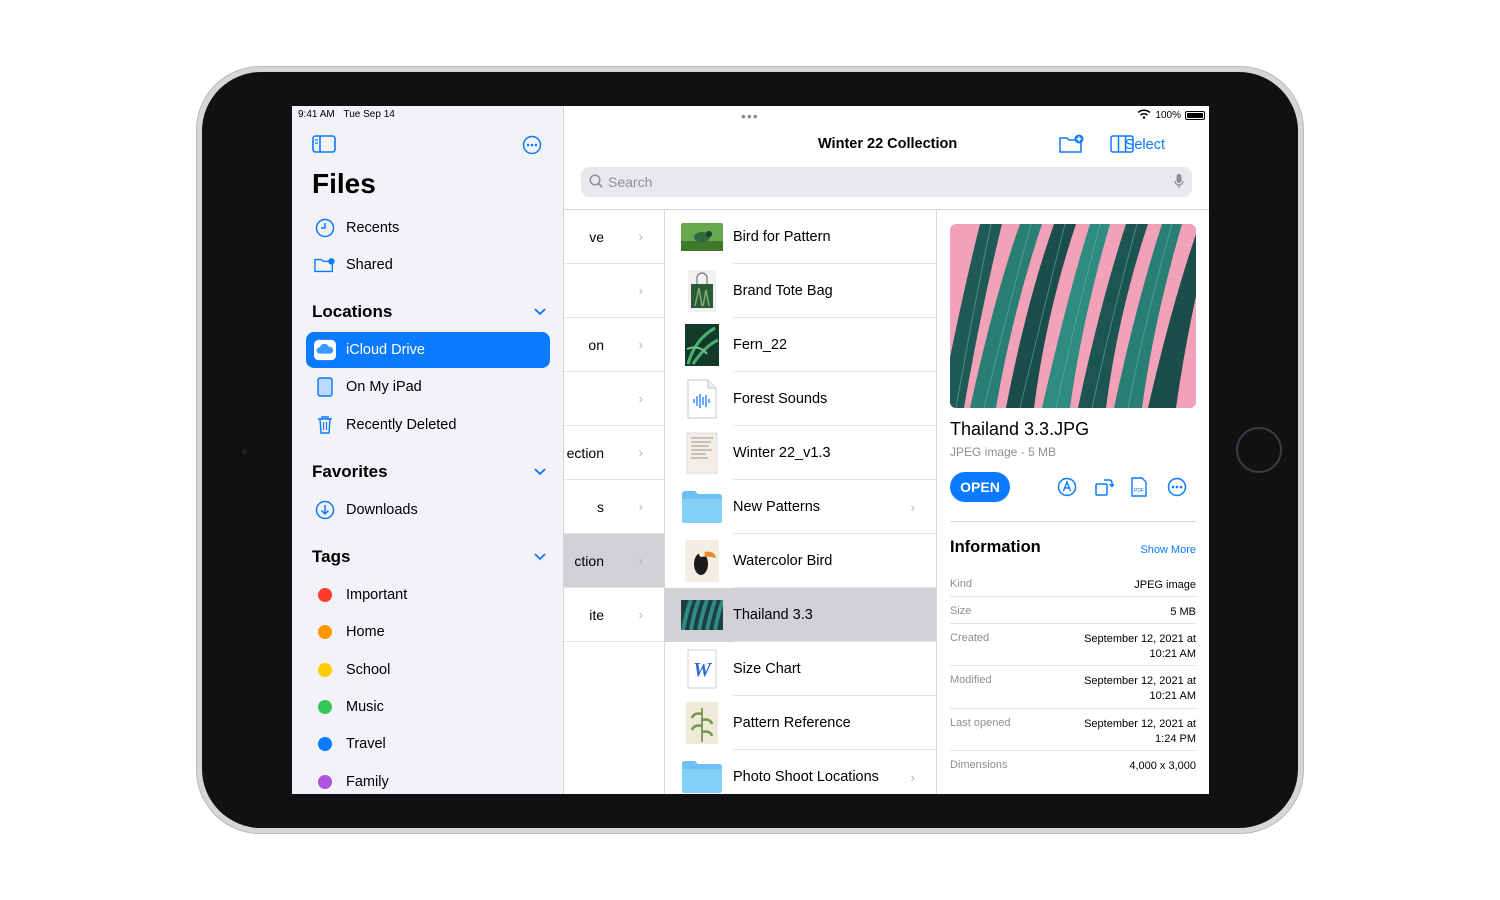  What do you see at coordinates (1168, 115) in the screenshot?
I see `battery-percent: 100%` at bounding box center [1168, 115].